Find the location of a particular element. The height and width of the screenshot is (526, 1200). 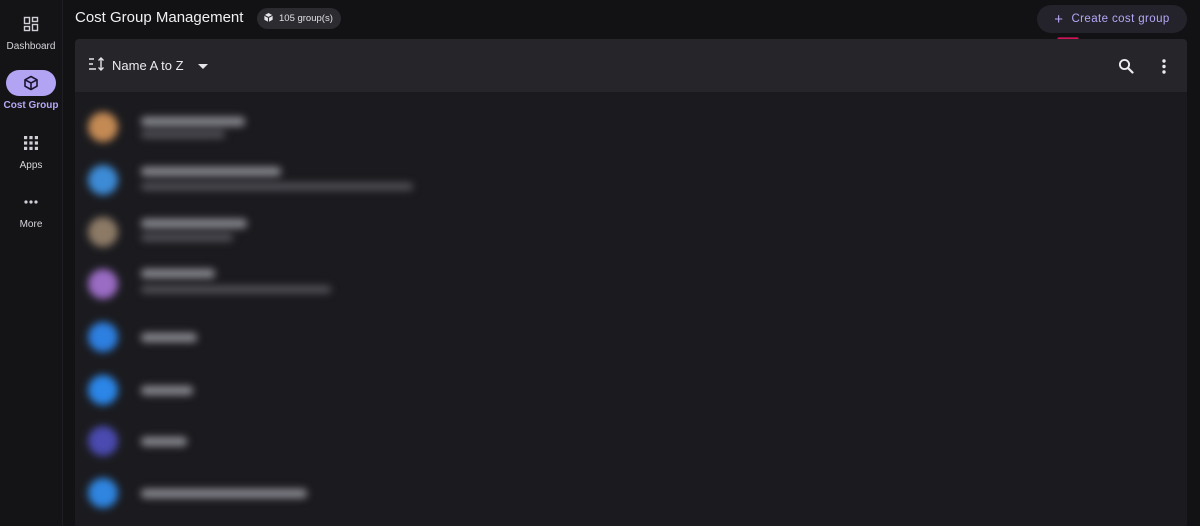

sort-icon is located at coordinates (97, 65).